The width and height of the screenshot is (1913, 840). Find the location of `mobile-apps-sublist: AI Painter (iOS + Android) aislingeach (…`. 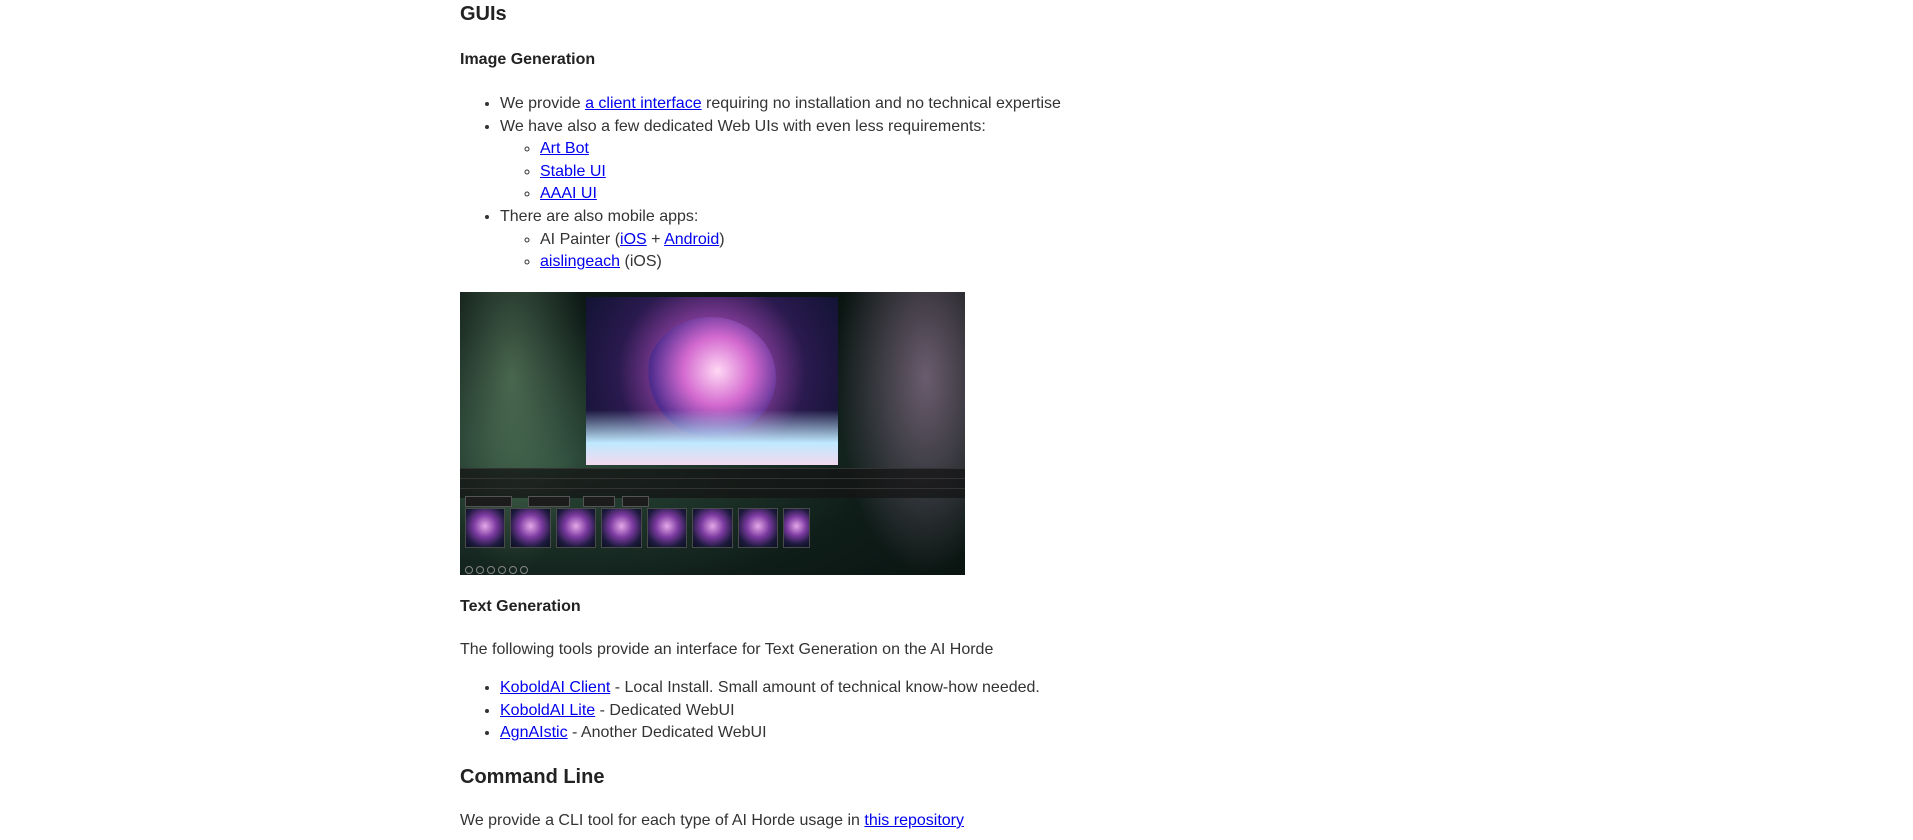

mobile-apps-sublist: AI Painter (iOS + Android) aislingeach (… is located at coordinates (780, 251).